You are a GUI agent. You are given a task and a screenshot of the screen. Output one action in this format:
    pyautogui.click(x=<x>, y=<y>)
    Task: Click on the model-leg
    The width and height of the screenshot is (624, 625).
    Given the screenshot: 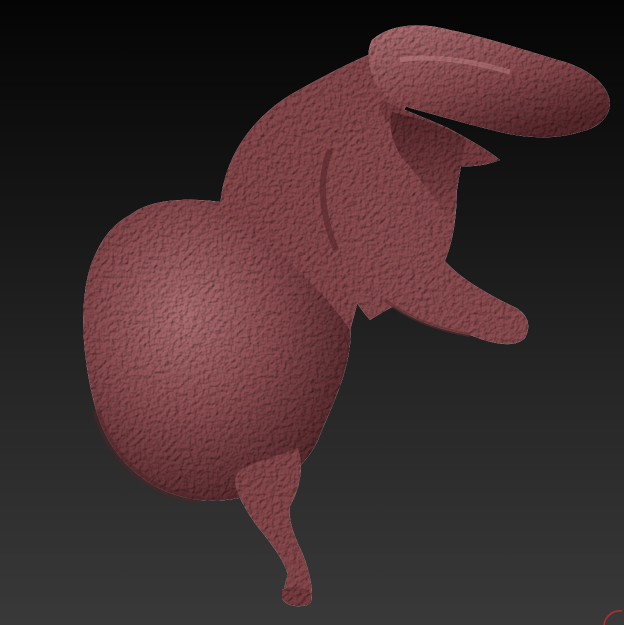 What is the action you would take?
    pyautogui.click(x=273, y=526)
    